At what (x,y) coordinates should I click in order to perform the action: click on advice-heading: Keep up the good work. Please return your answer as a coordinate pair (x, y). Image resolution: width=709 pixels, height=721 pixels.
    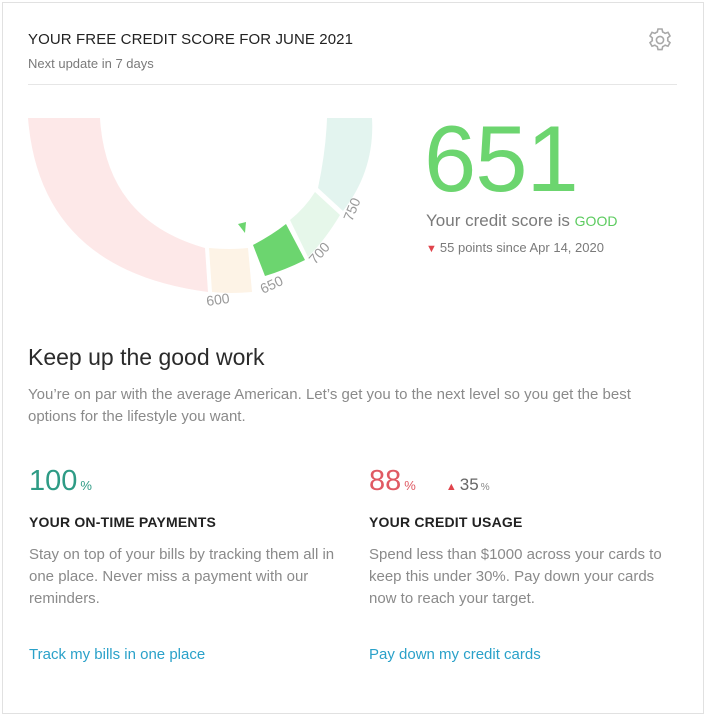
    Looking at the image, I should click on (146, 357).